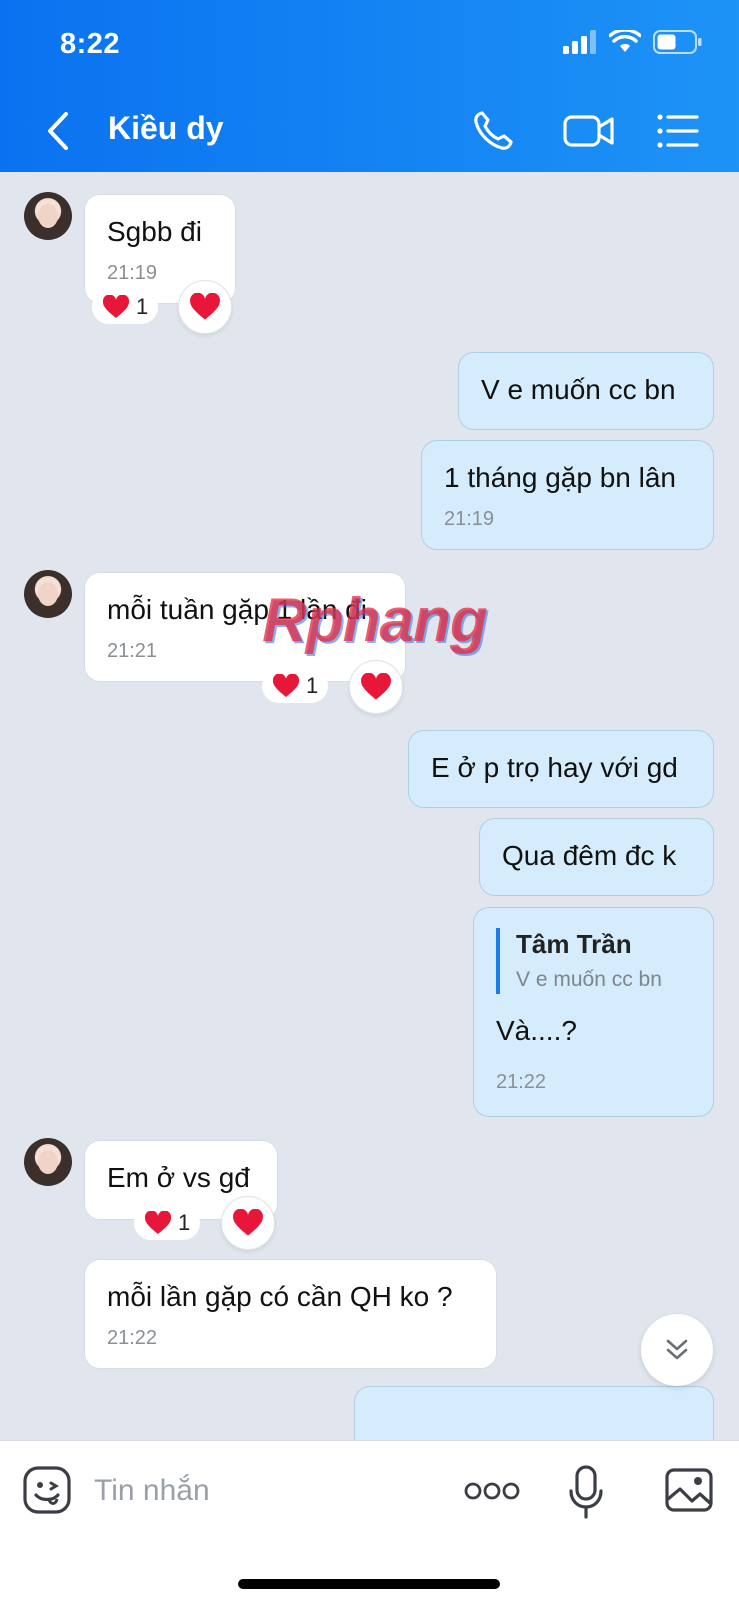  What do you see at coordinates (90, 44) in the screenshot?
I see `status-time: 8:22` at bounding box center [90, 44].